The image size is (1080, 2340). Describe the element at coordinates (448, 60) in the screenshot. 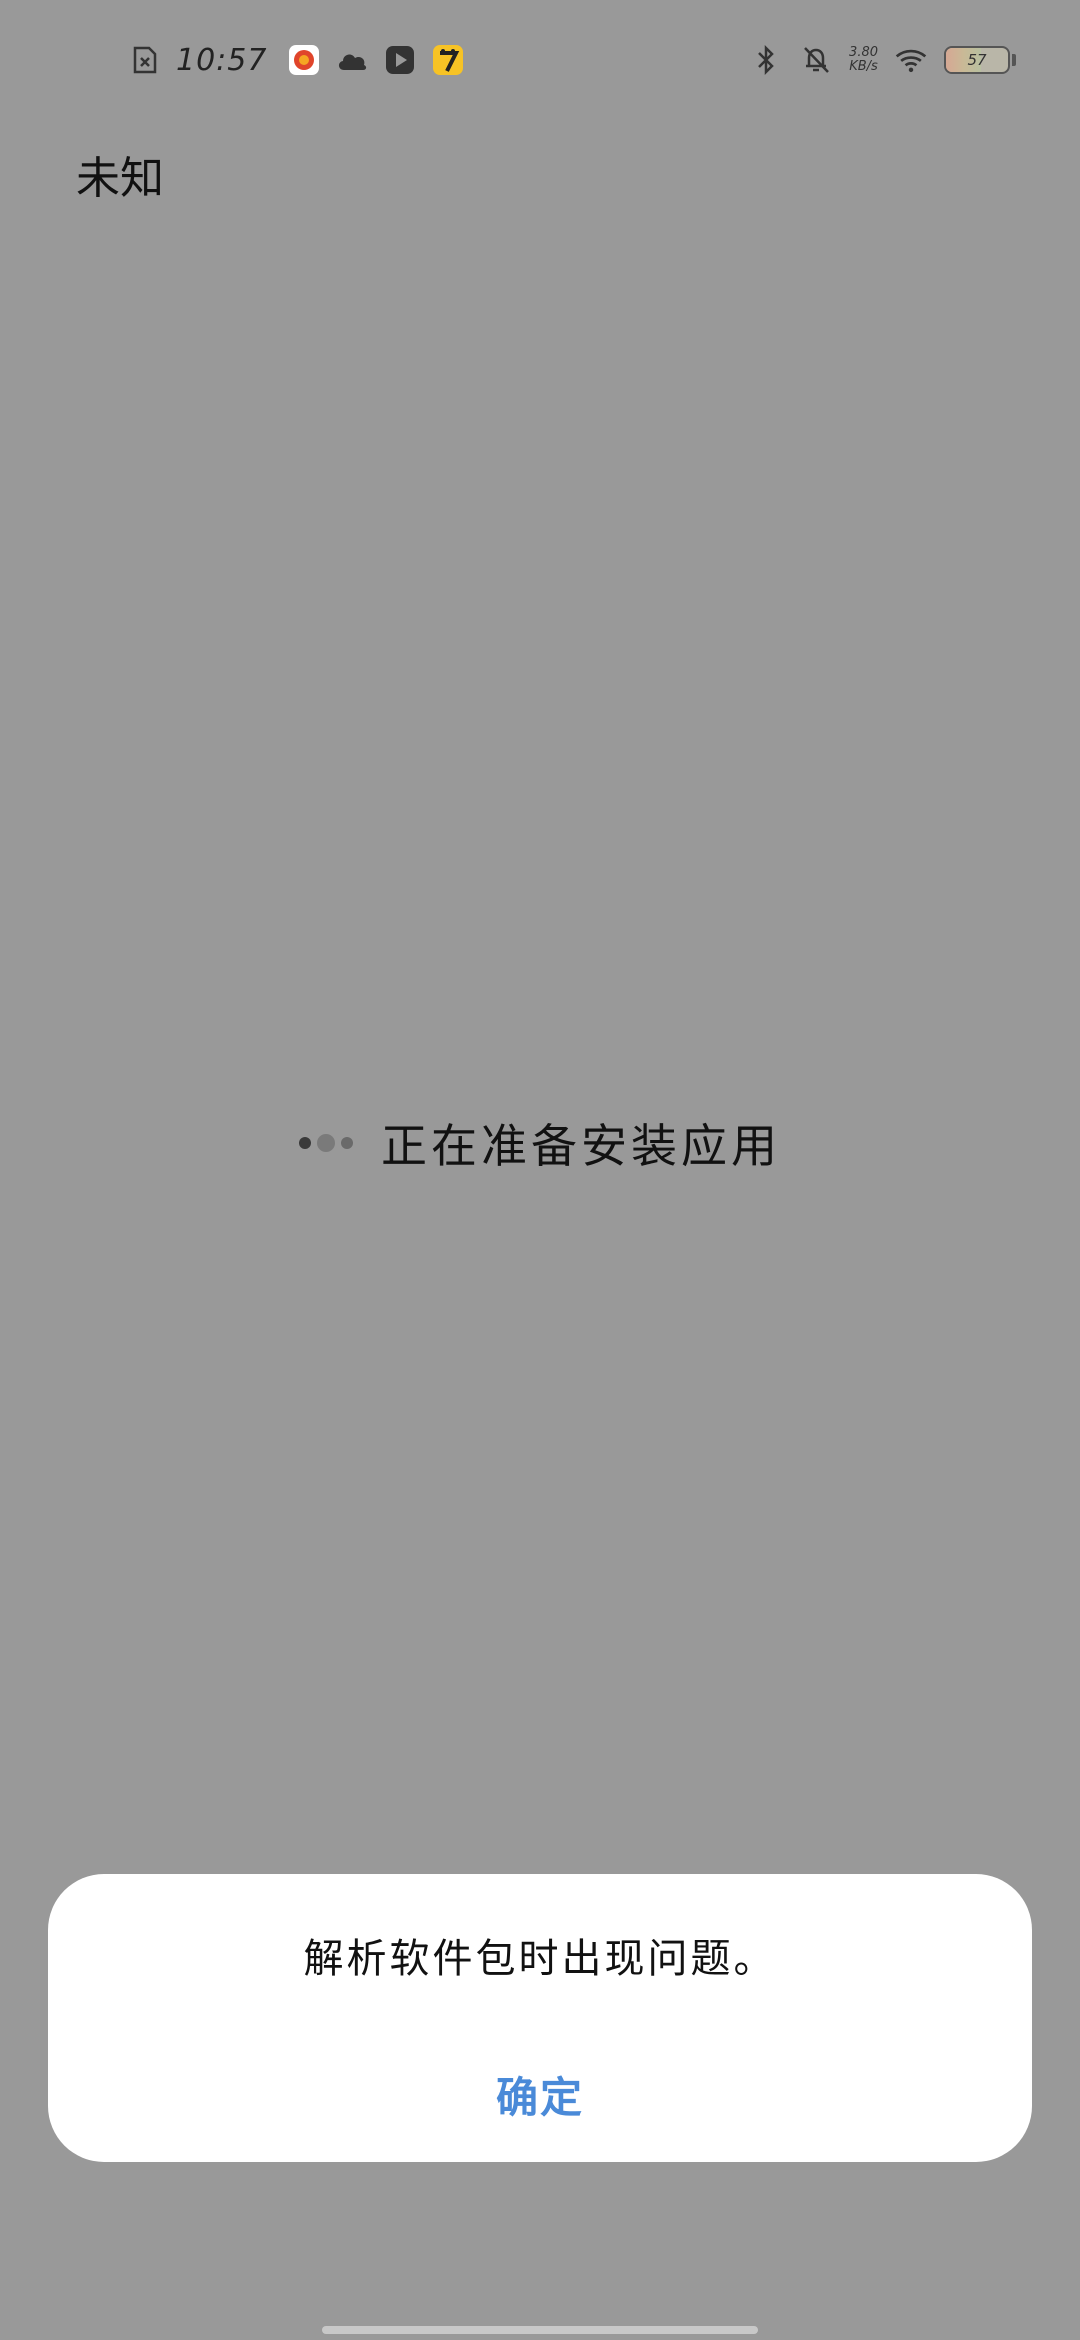

I see `seven-cat-app-icon` at that location.